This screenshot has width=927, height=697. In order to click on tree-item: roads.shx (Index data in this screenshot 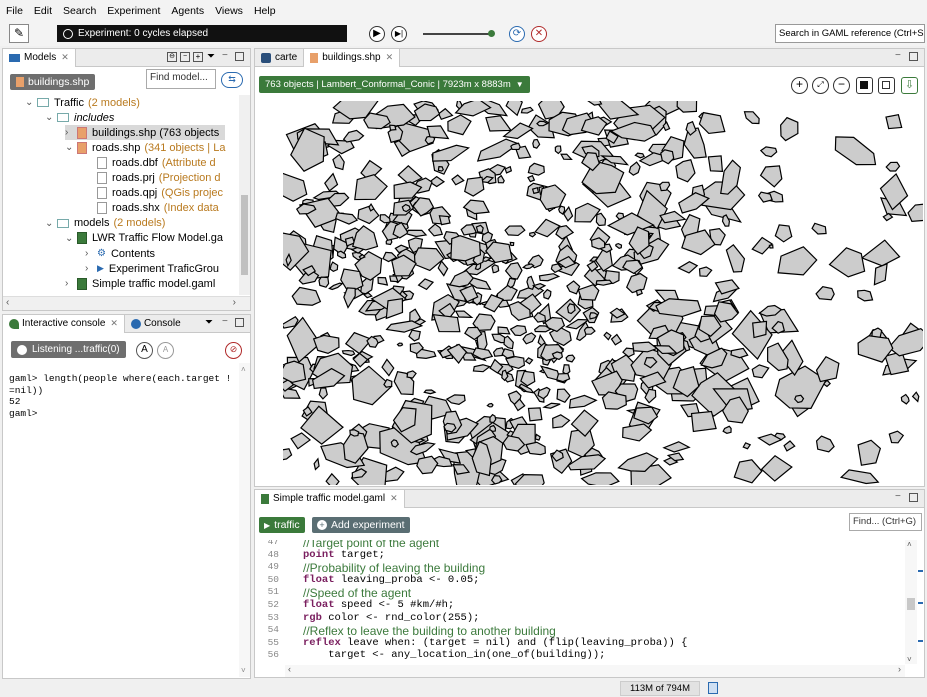, I will do `click(152, 208)`.